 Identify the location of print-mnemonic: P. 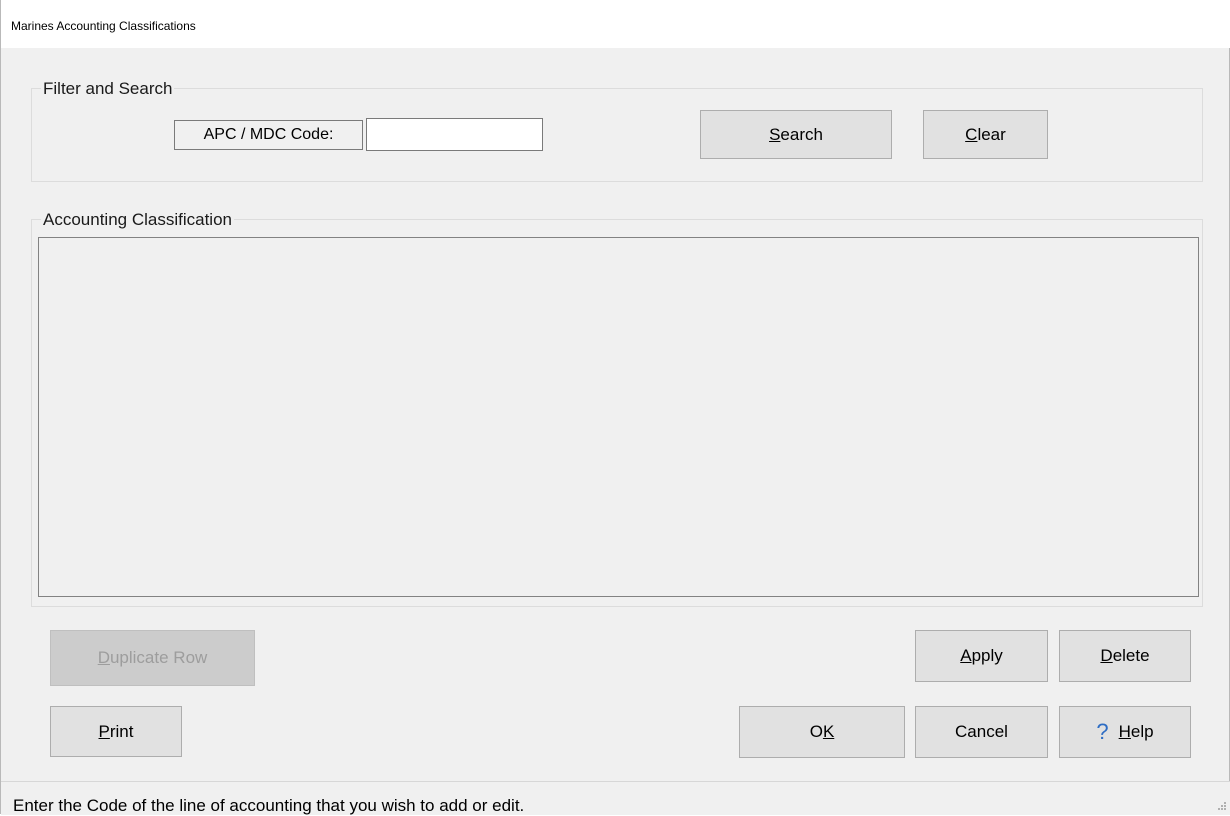
(104, 731).